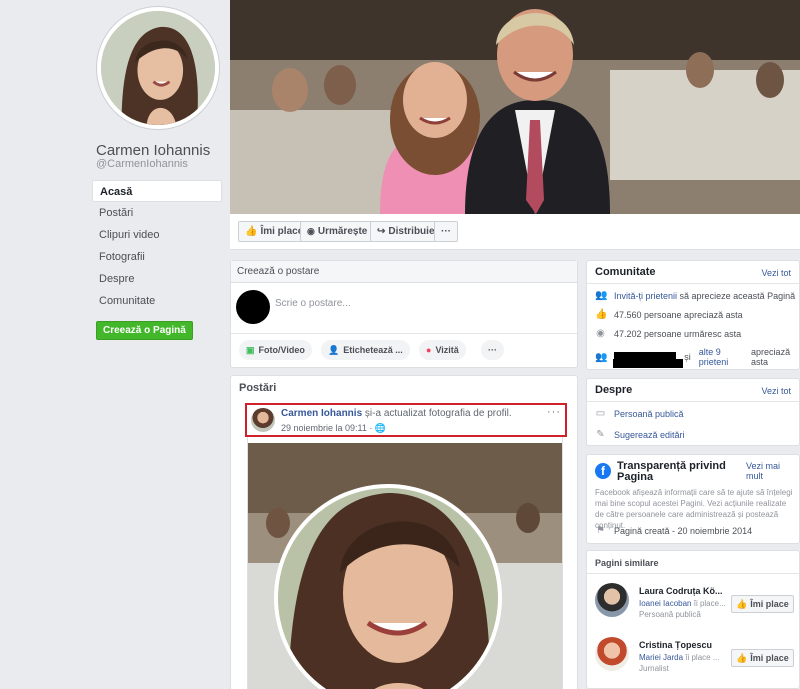 This screenshot has height=689, width=800. Describe the element at coordinates (625, 272) in the screenshot. I see `community-title: Comunitate` at that location.